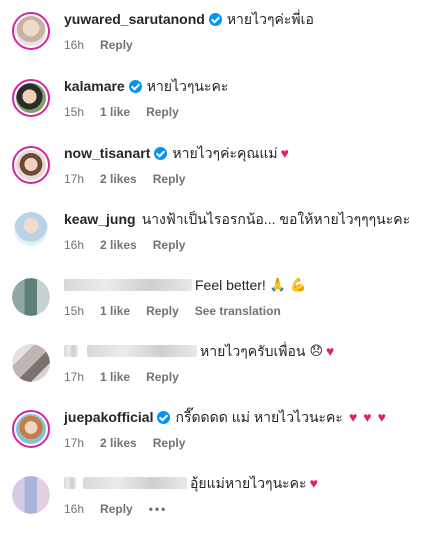  What do you see at coordinates (238, 311) in the screenshot?
I see `see-translation-button: See translation` at bounding box center [238, 311].